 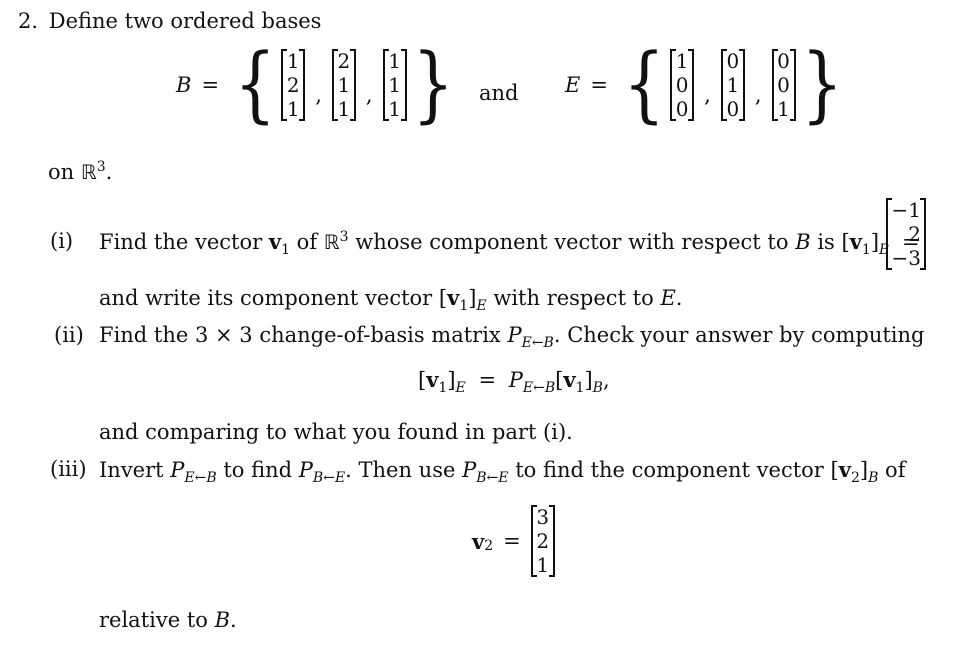 I want to click on part-ii-equation: [v1]E = PE←B[v1]B,, so click(x=514, y=381).